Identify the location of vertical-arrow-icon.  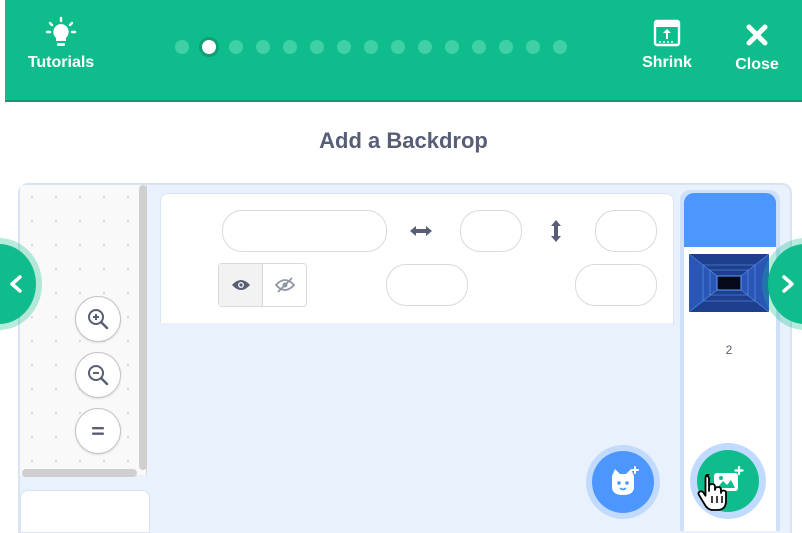
(556, 231).